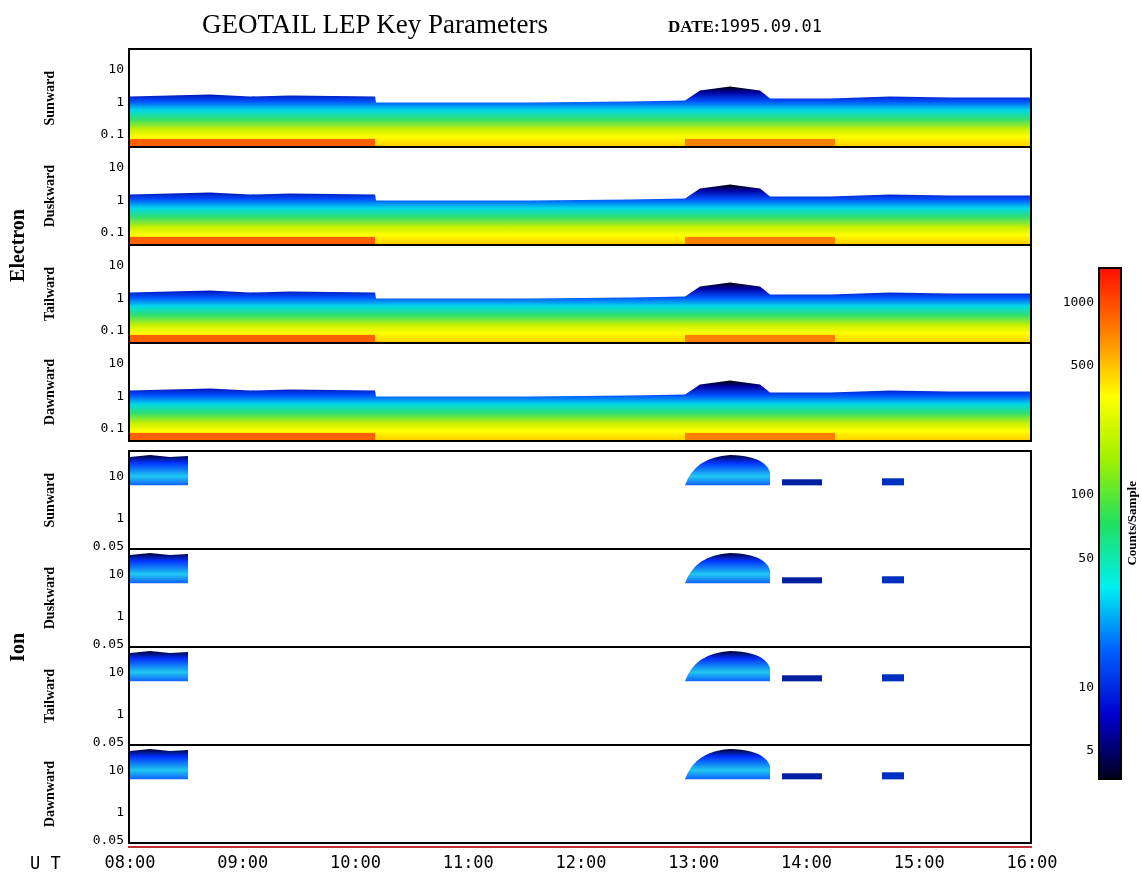 This screenshot has height=880, width=1142. I want to click on axis-tick-label: 16:00, so click(1032, 862).